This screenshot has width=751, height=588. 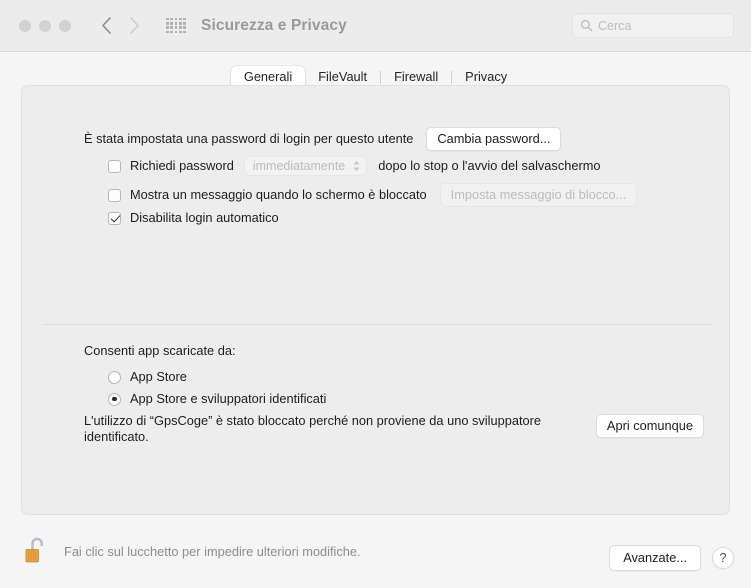 I want to click on help-button: ?, so click(x=723, y=558).